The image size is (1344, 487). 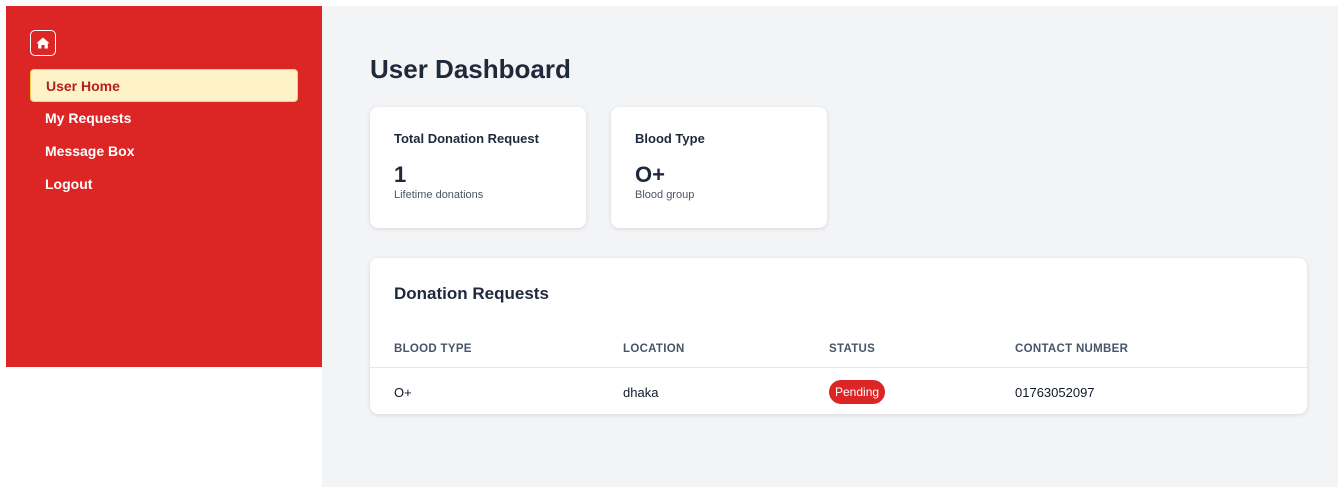 What do you see at coordinates (69, 184) in the screenshot?
I see `sidebar-item-label: Logout` at bounding box center [69, 184].